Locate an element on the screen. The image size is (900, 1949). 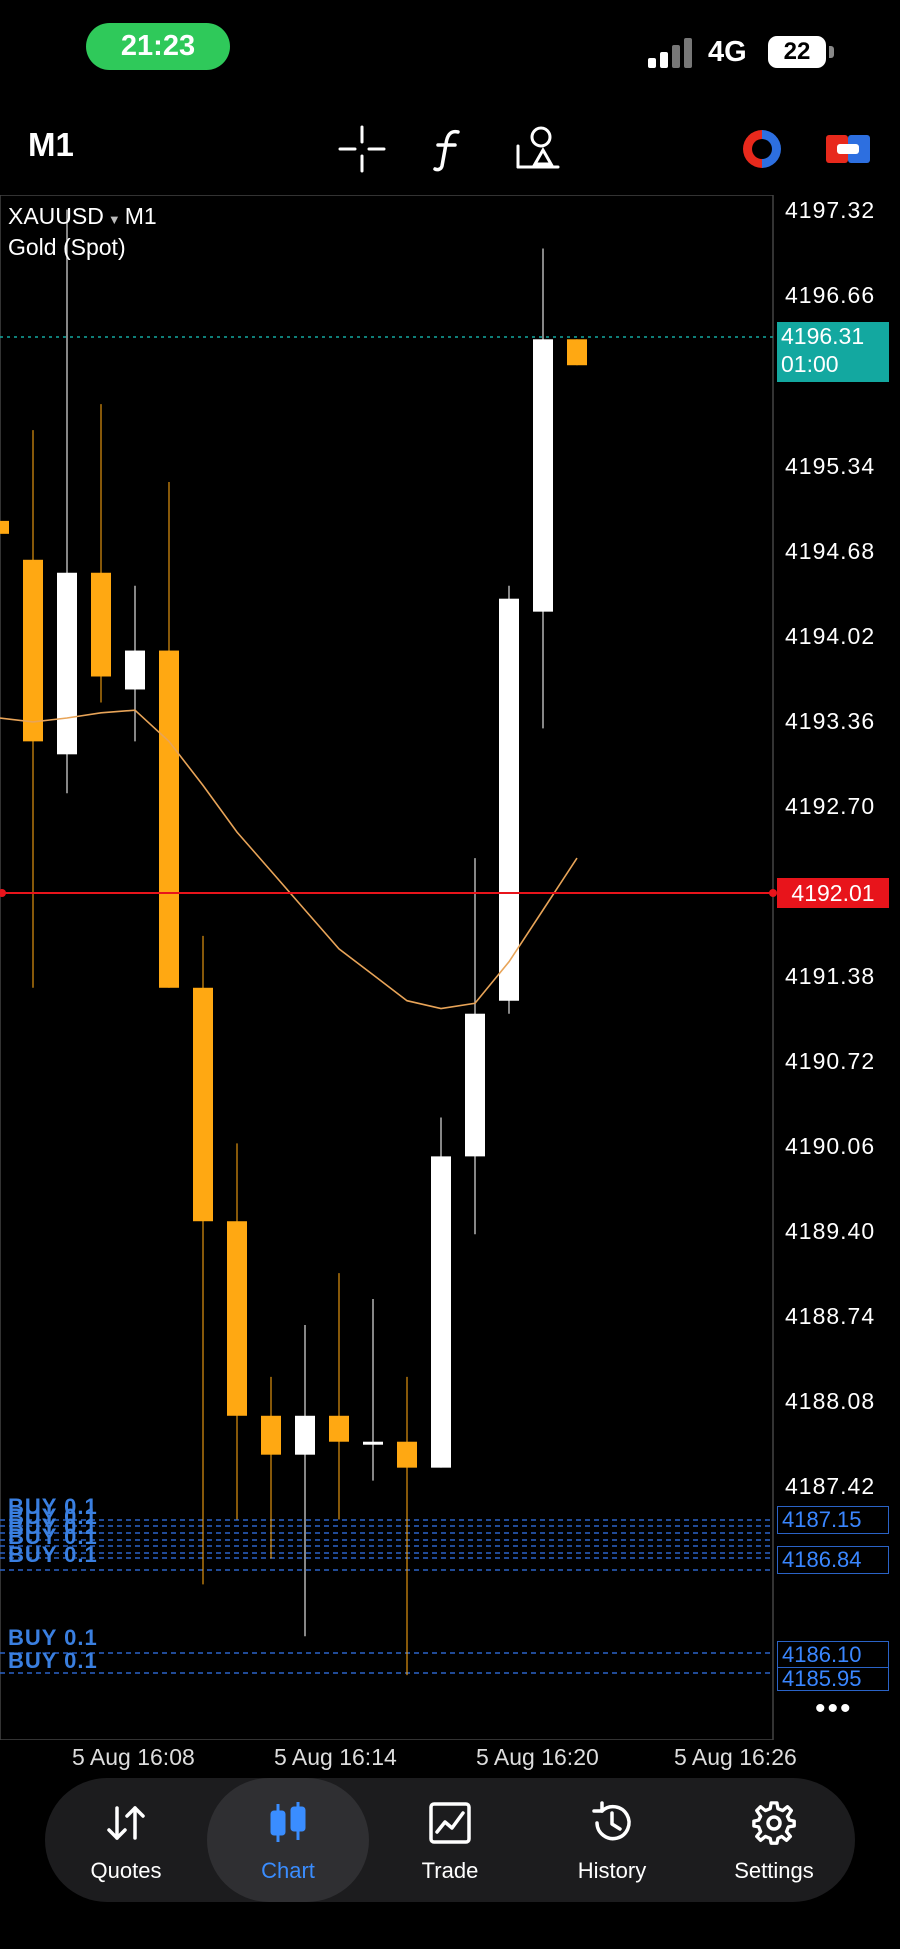
order-price-tag: 4186.10 is located at coordinates (833, 1655).